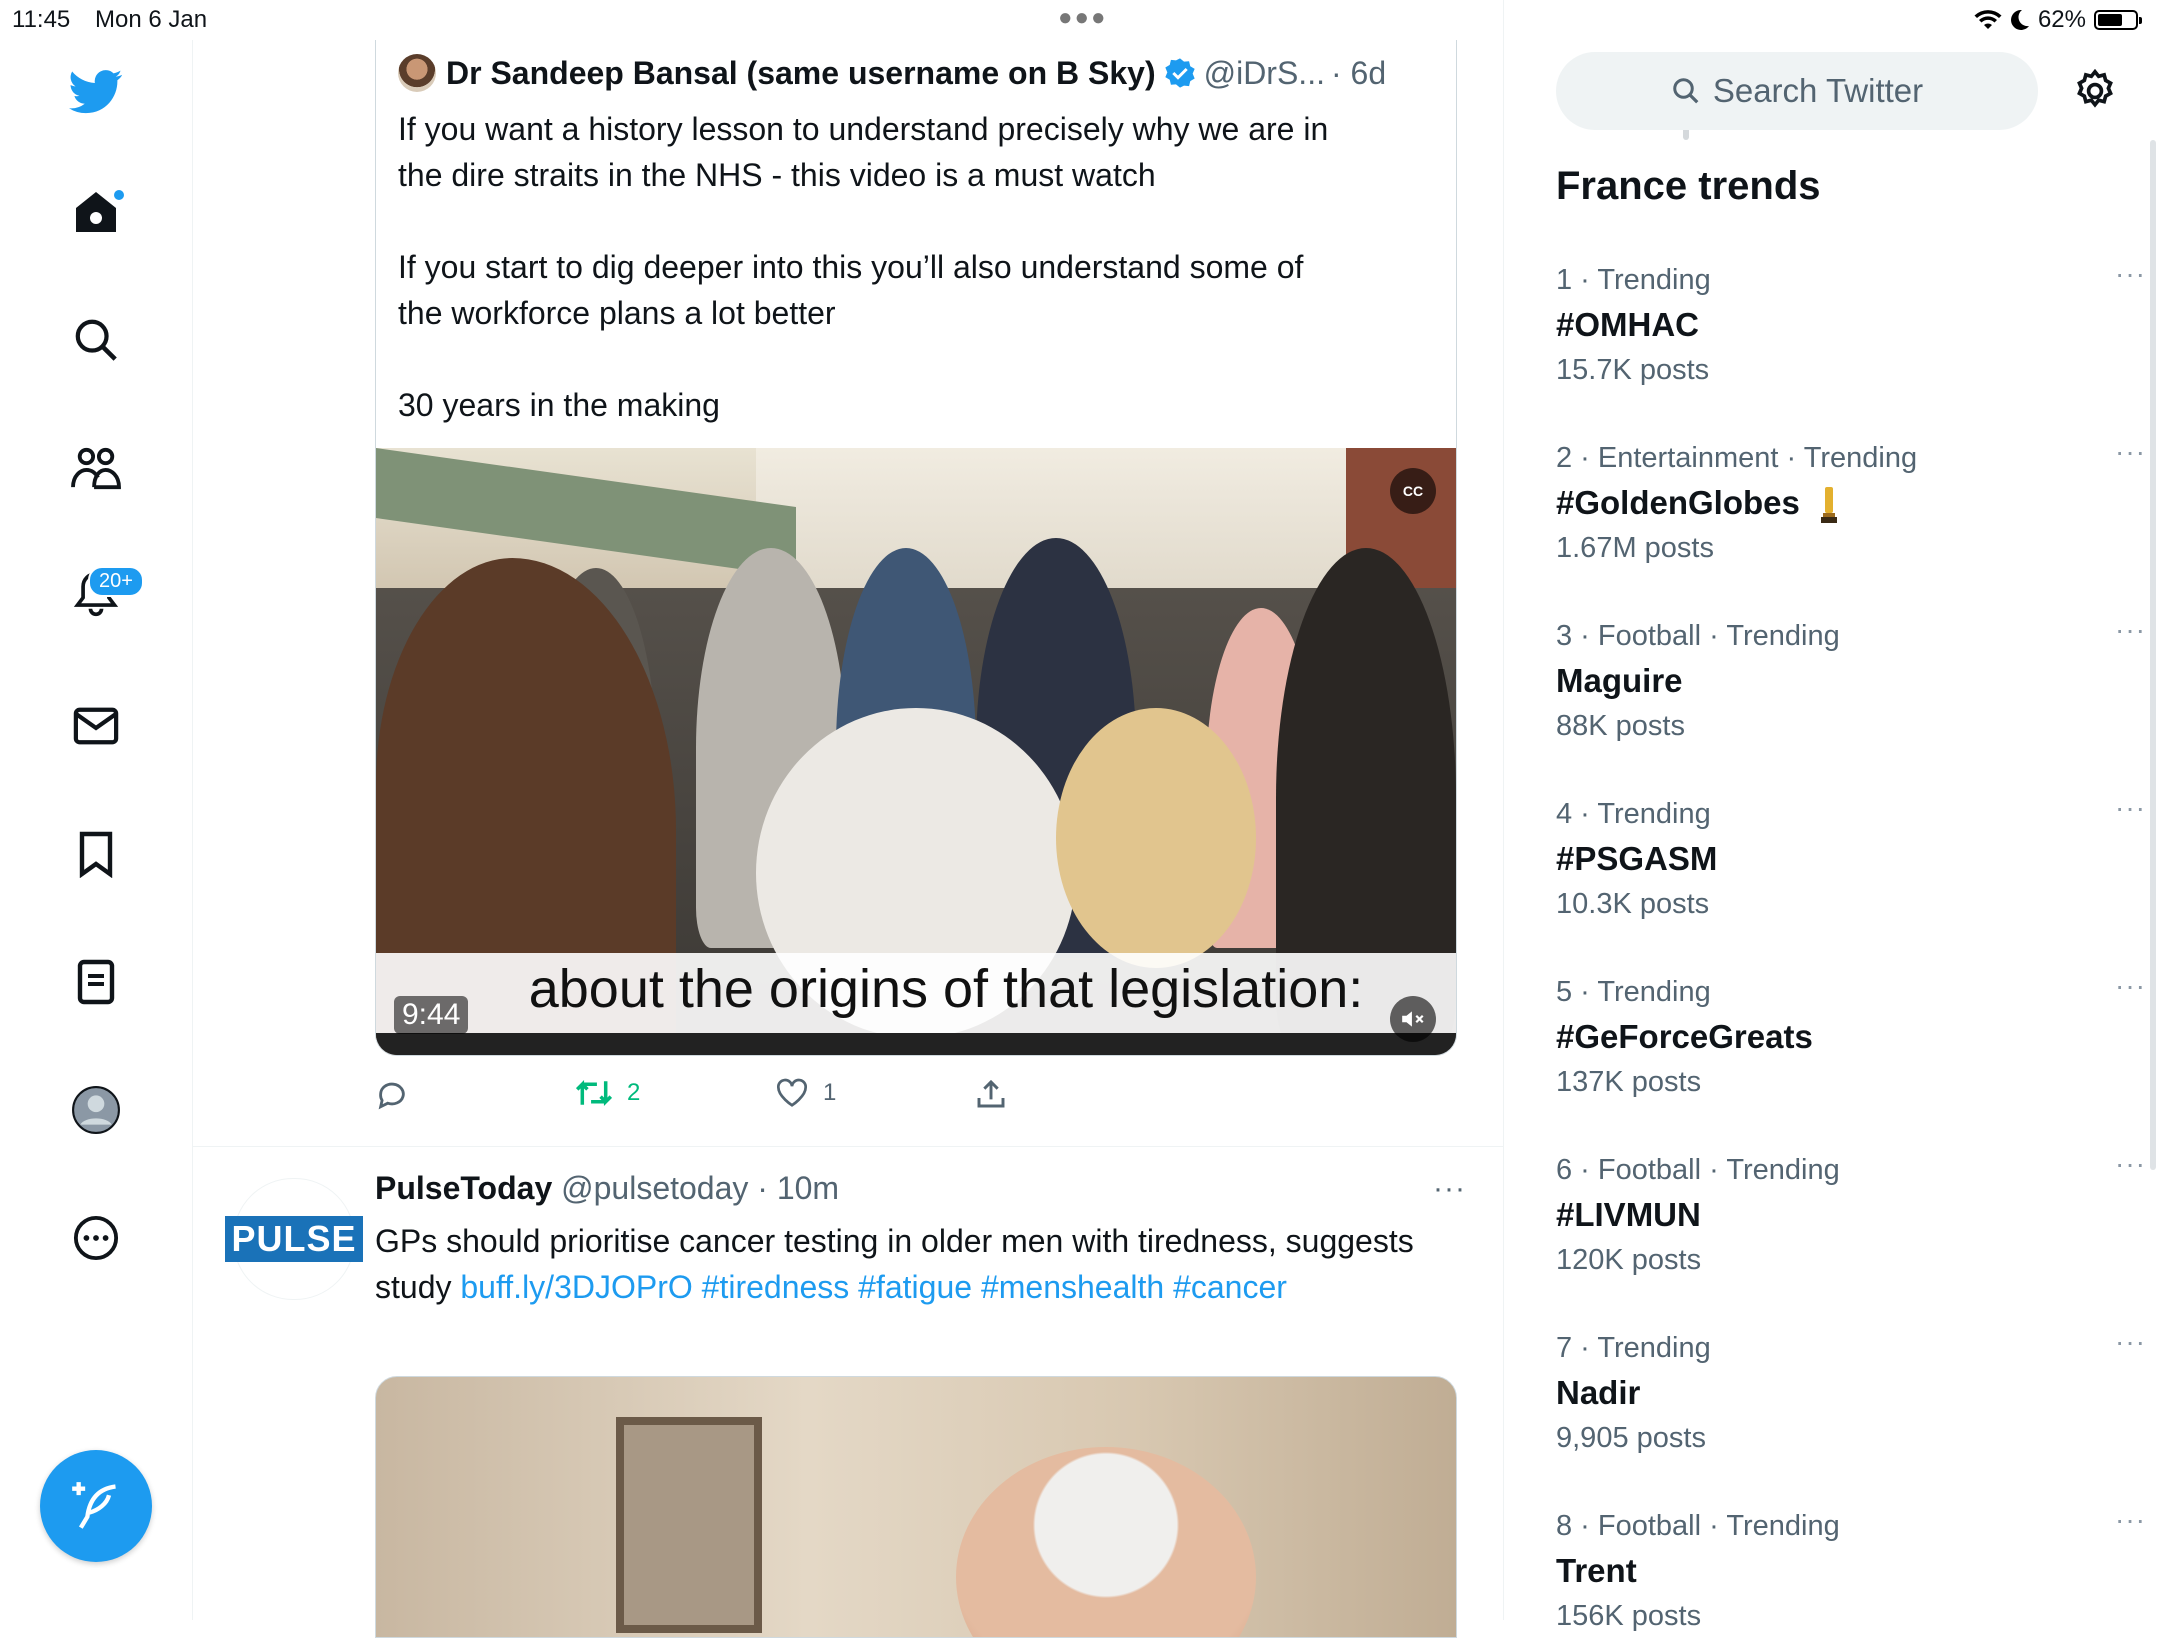 Image resolution: width=2160 pixels, height=1638 pixels. Describe the element at coordinates (2095, 91) in the screenshot. I see `gear-icon` at that location.